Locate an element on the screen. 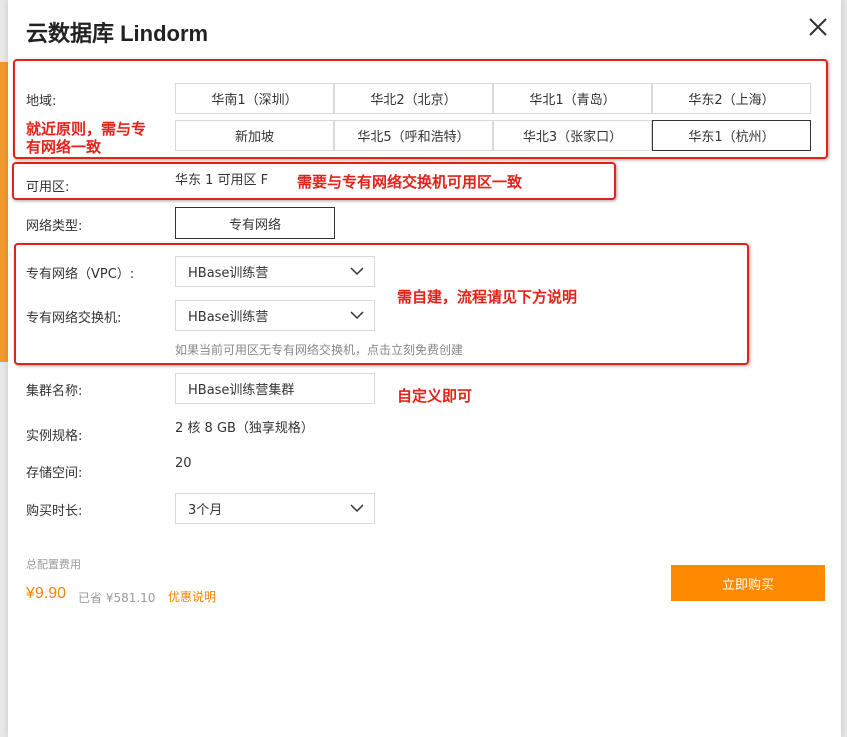 This screenshot has height=737, width=847. storage-value: 20 is located at coordinates (183, 463).